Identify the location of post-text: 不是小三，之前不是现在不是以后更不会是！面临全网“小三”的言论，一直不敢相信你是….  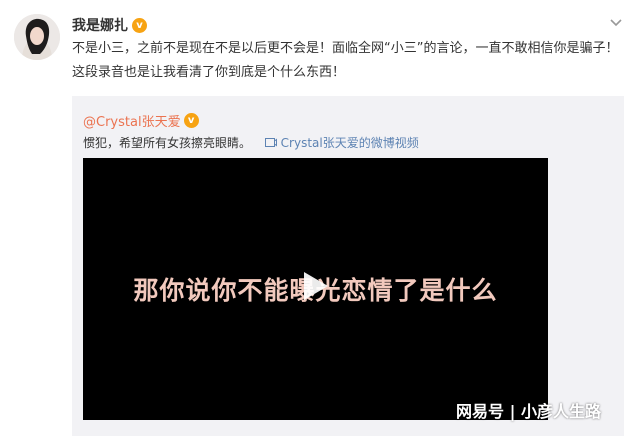
(345, 60).